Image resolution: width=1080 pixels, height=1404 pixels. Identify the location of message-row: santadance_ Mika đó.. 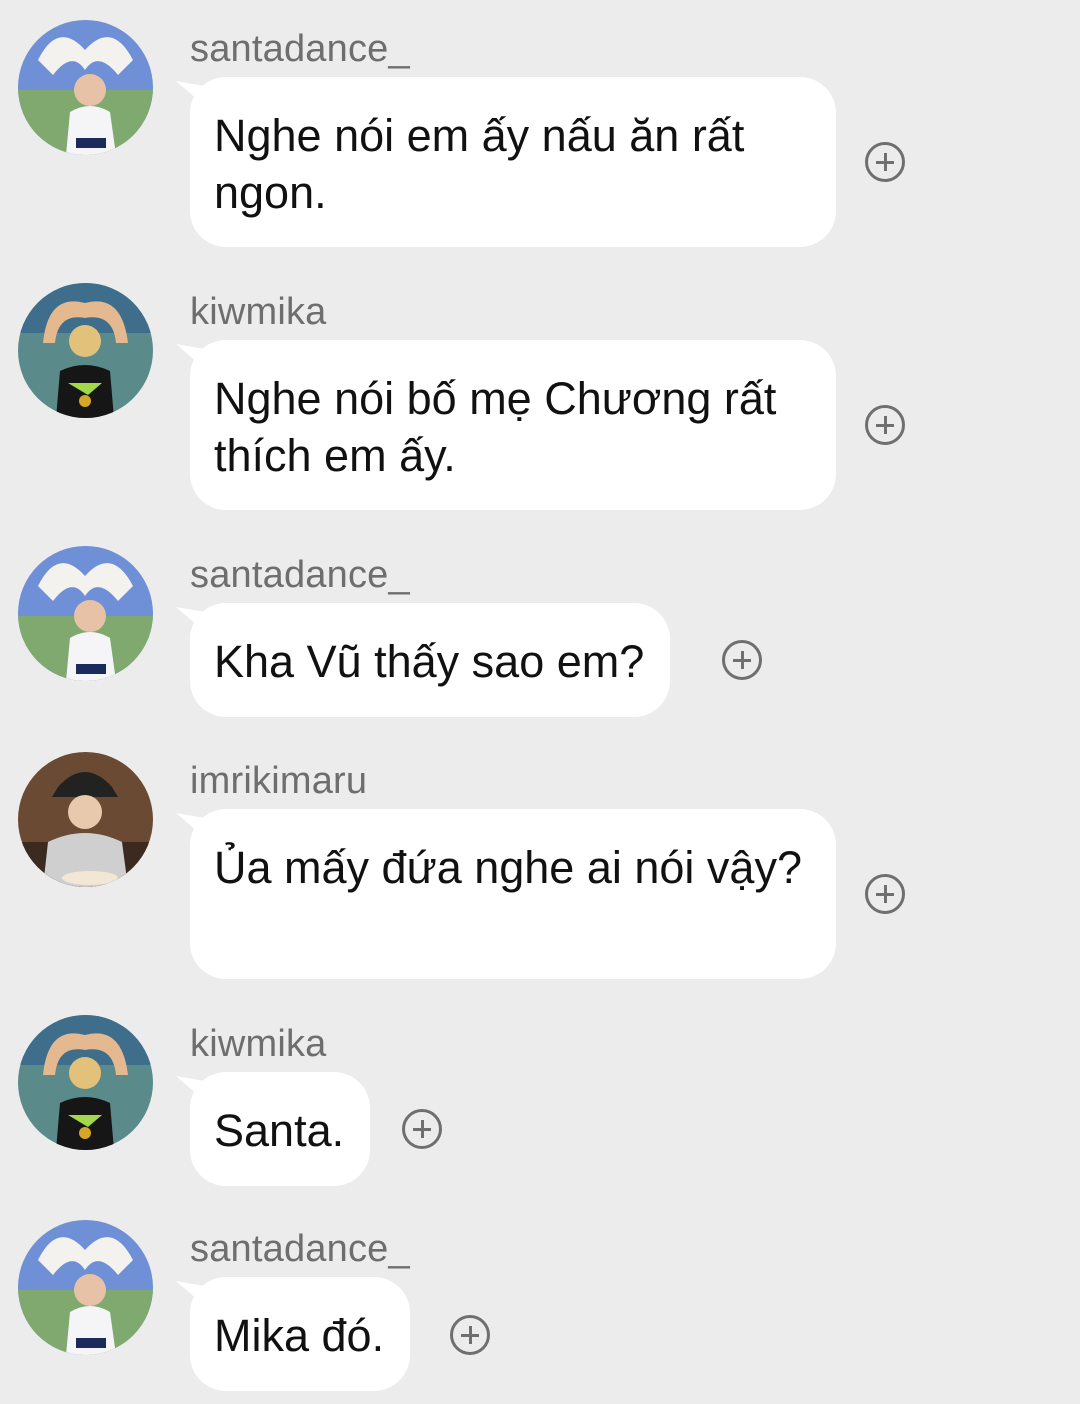
(540, 1302).